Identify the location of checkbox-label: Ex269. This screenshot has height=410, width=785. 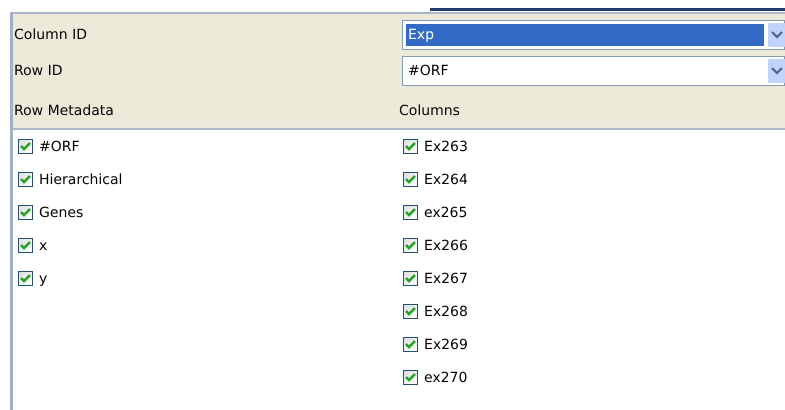
(446, 345).